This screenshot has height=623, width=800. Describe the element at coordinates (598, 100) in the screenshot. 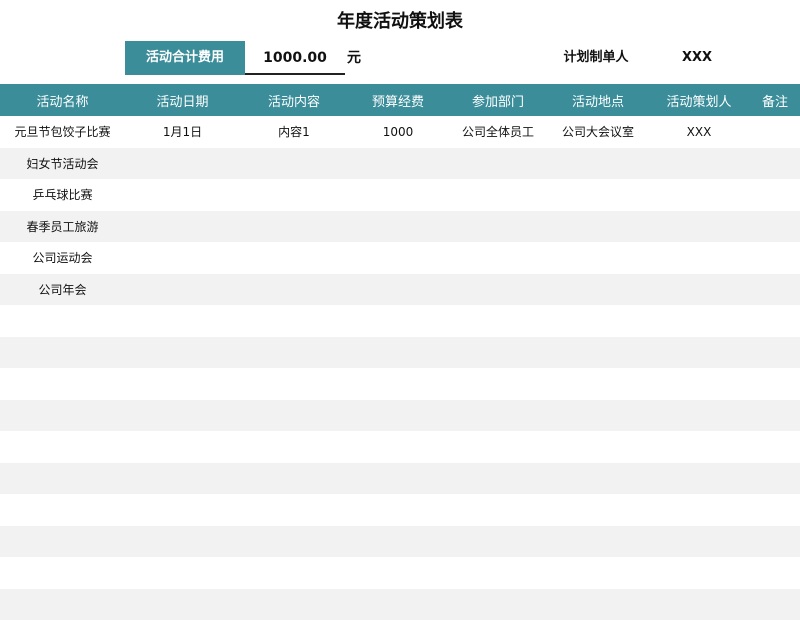

I see `column-header-location: 活动地点` at that location.